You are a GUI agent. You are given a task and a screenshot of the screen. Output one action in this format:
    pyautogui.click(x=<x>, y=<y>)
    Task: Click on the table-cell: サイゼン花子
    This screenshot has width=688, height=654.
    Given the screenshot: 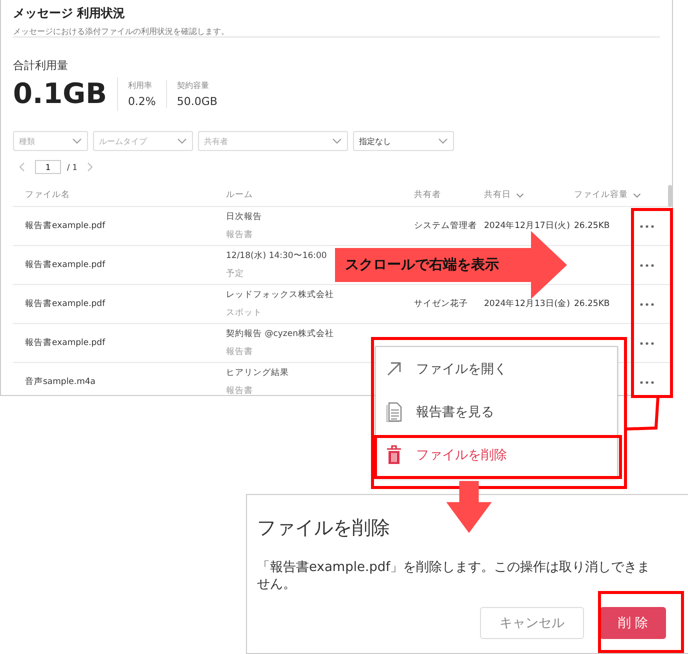 What is the action you would take?
    pyautogui.click(x=441, y=304)
    